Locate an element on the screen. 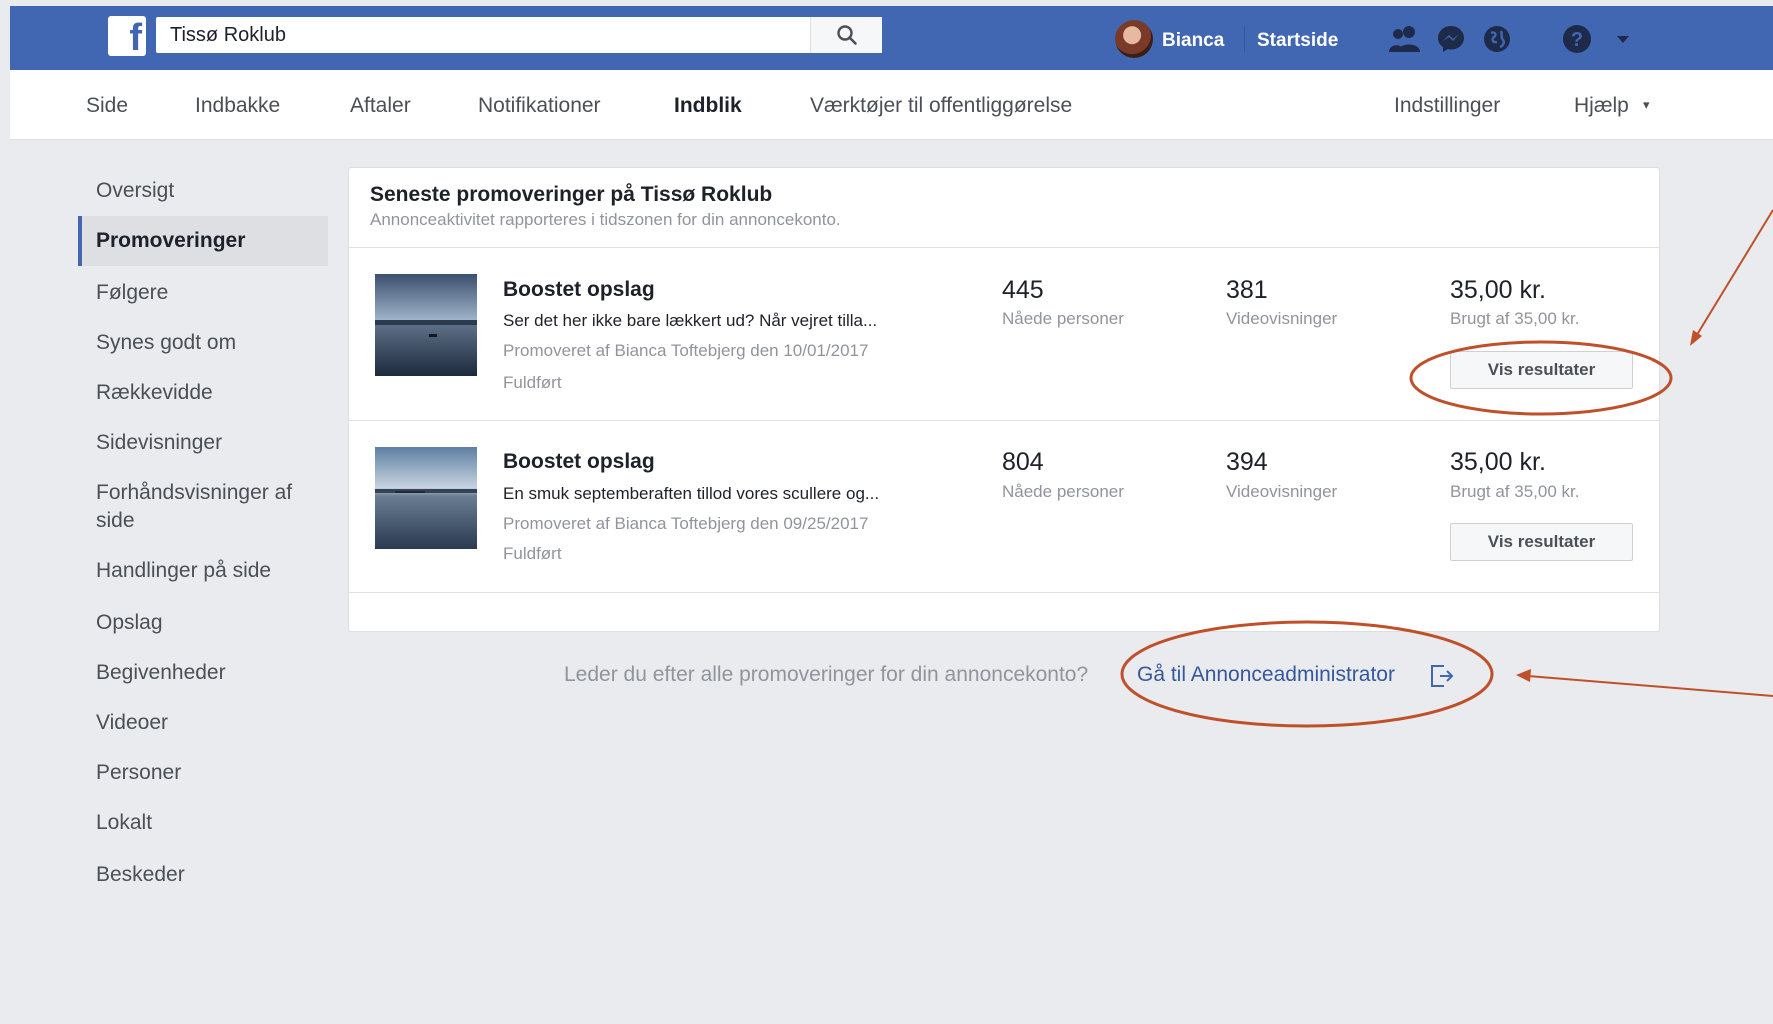  help-chevron-down-icon: ▾ is located at coordinates (1646, 105).